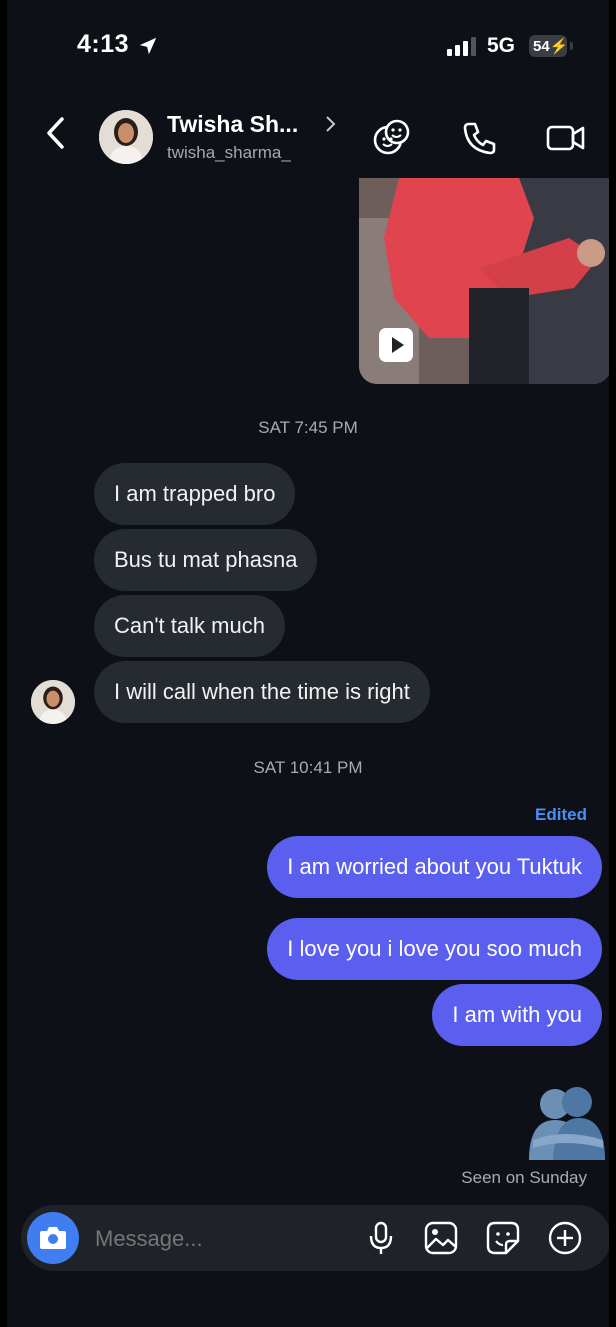 The width and height of the screenshot is (616, 1327). What do you see at coordinates (308, 767) in the screenshot?
I see `message-timestamp: SAT 10:41 PM` at bounding box center [308, 767].